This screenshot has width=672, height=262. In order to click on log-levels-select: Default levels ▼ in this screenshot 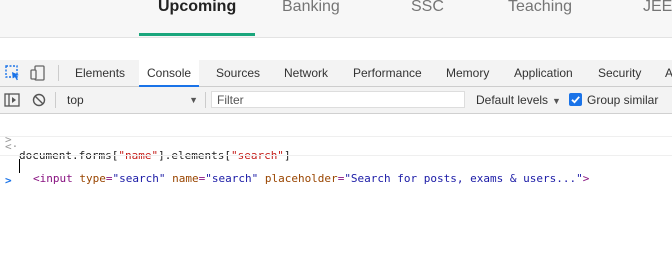, I will do `click(518, 100)`.